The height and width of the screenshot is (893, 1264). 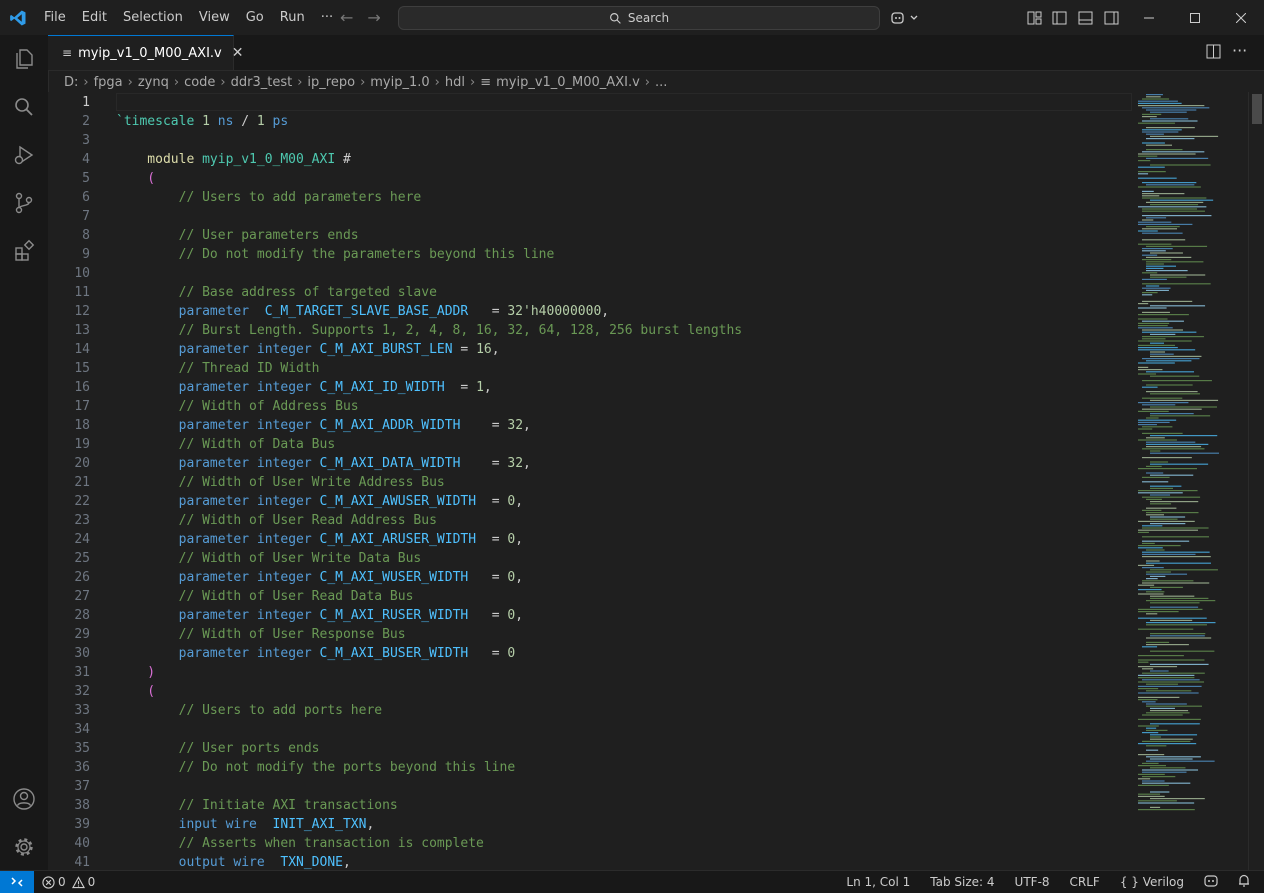 What do you see at coordinates (24, 203) in the screenshot?
I see `source-control-icon` at bounding box center [24, 203].